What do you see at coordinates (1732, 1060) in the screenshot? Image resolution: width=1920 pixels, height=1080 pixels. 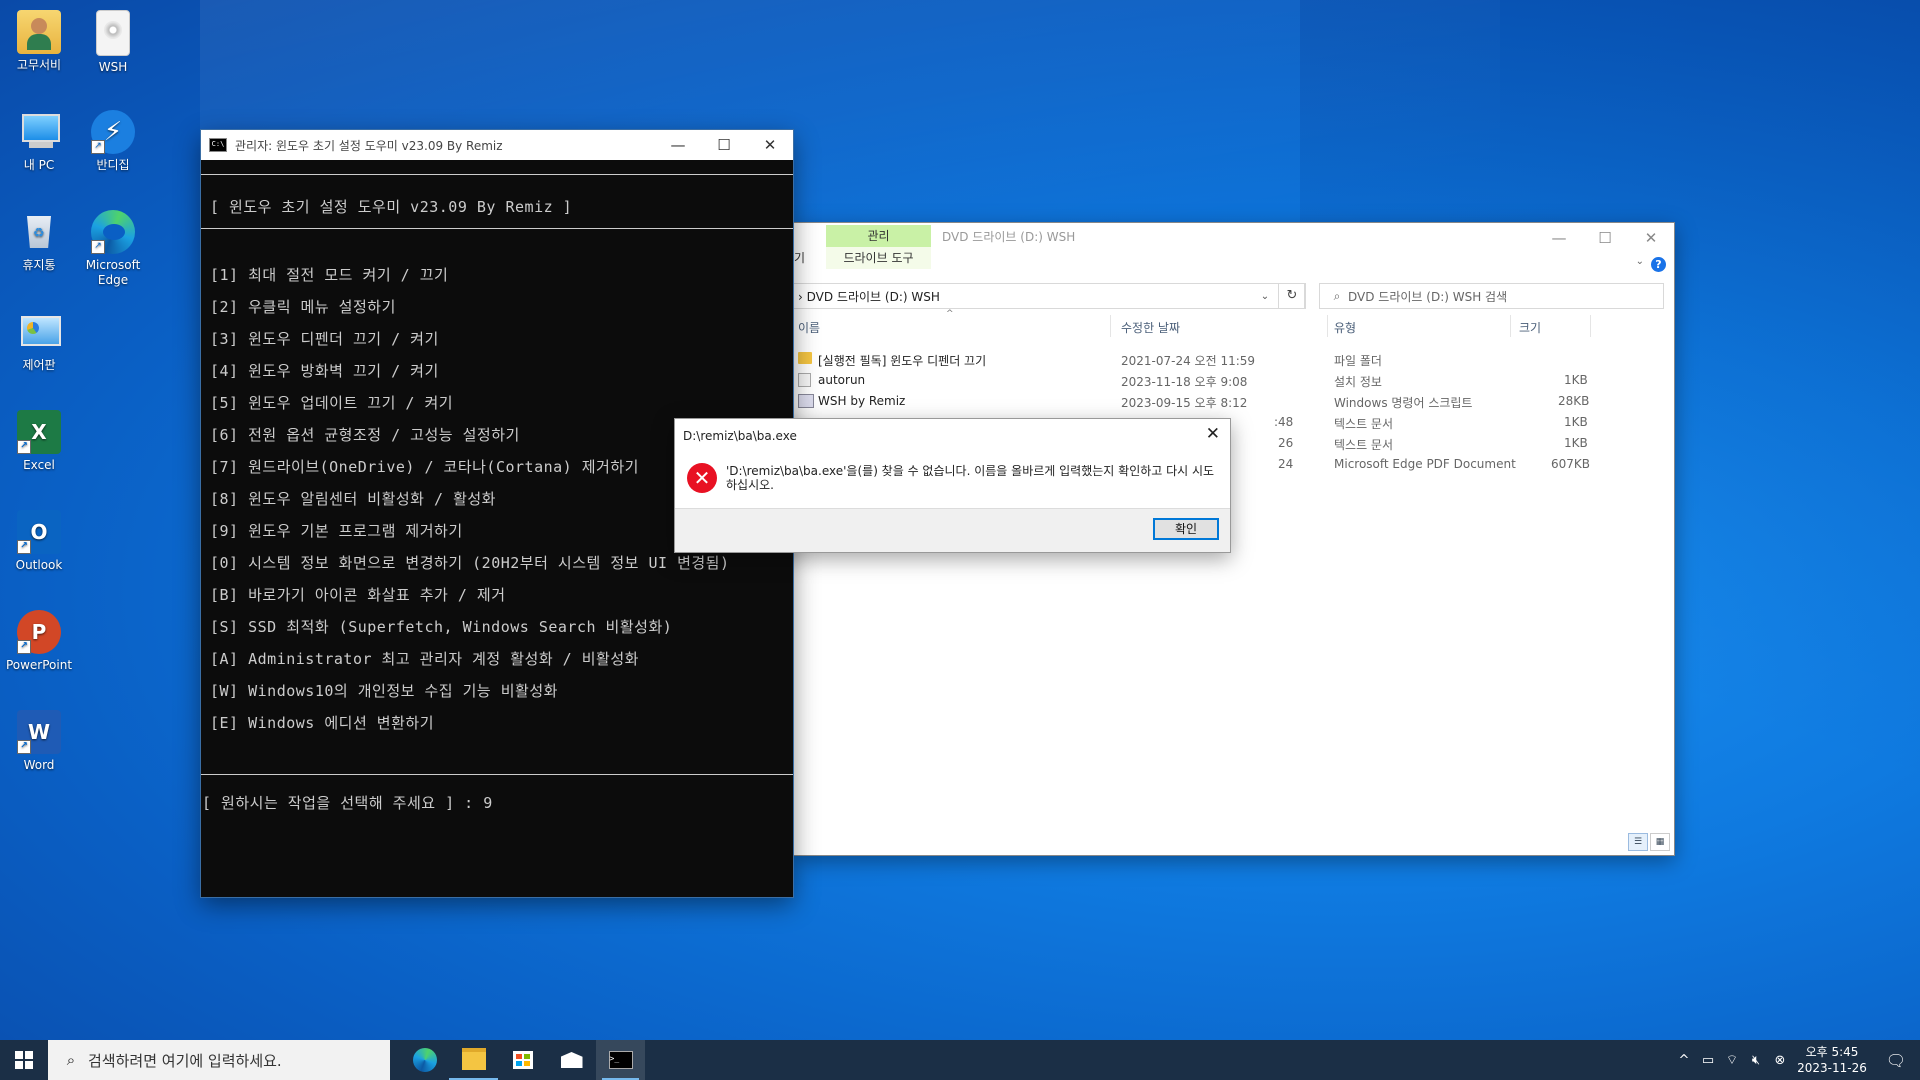 I see `network-icon: ⌔` at bounding box center [1732, 1060].